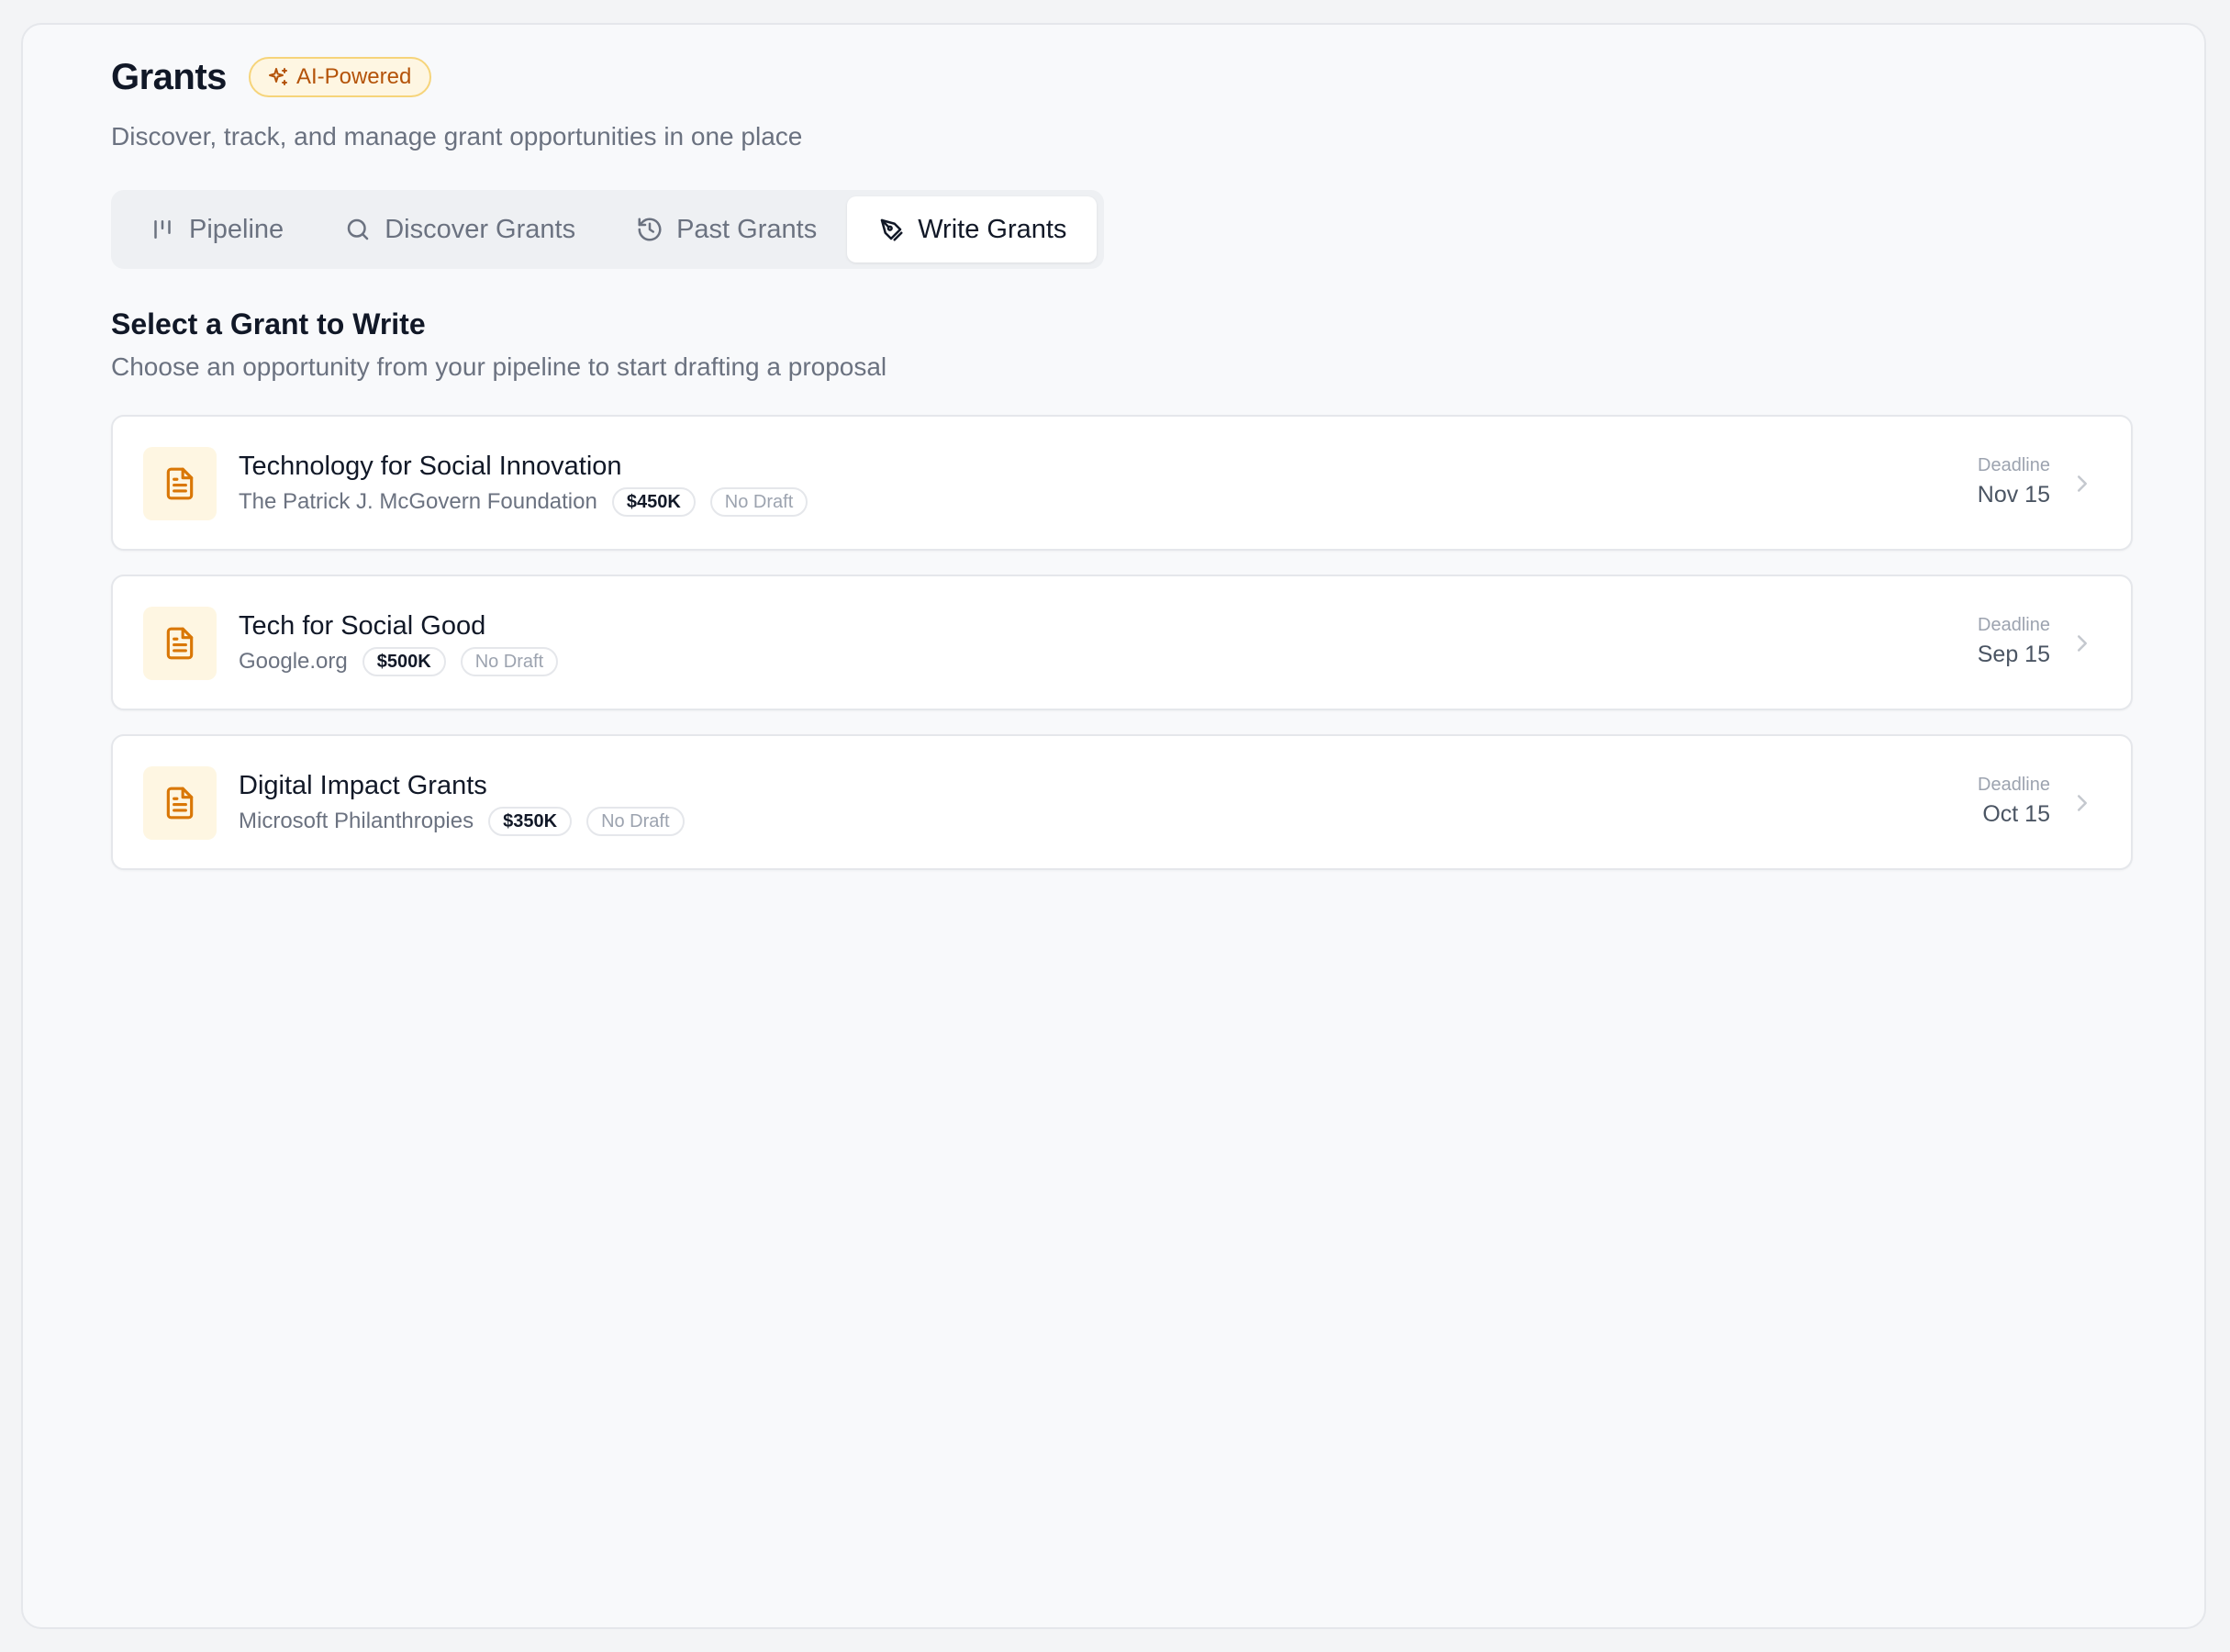  I want to click on grant-deadline: Deadline Sep 15, so click(2014, 642).